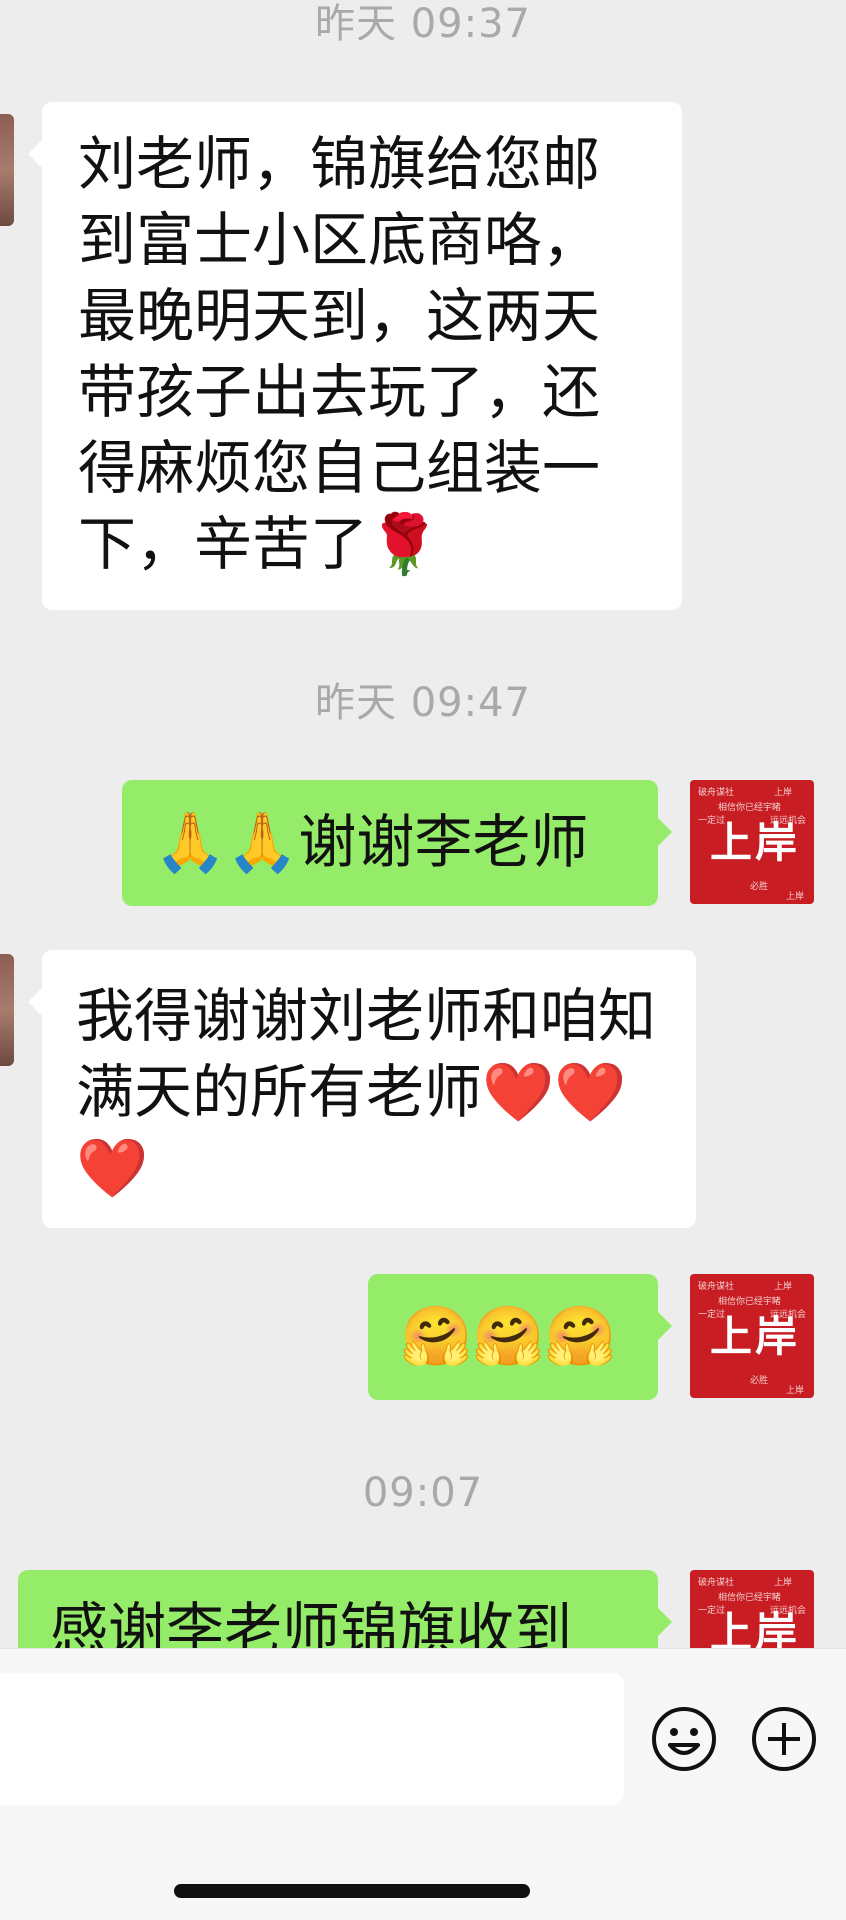  Describe the element at coordinates (352, 1891) in the screenshot. I see `home-indicator` at that location.